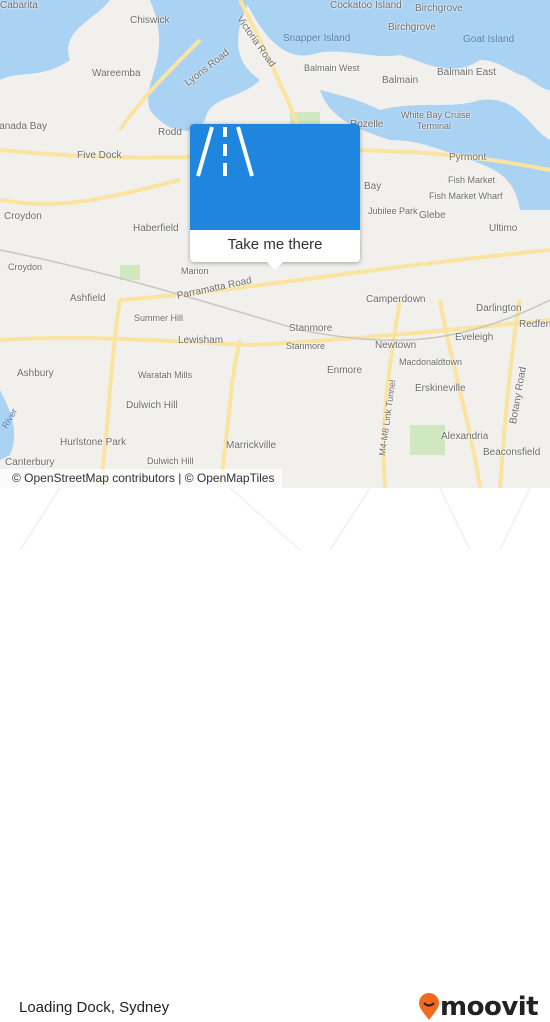 Image resolution: width=550 pixels, height=1022 pixels. What do you see at coordinates (434, 126) in the screenshot?
I see `map-label: Terminal` at bounding box center [434, 126].